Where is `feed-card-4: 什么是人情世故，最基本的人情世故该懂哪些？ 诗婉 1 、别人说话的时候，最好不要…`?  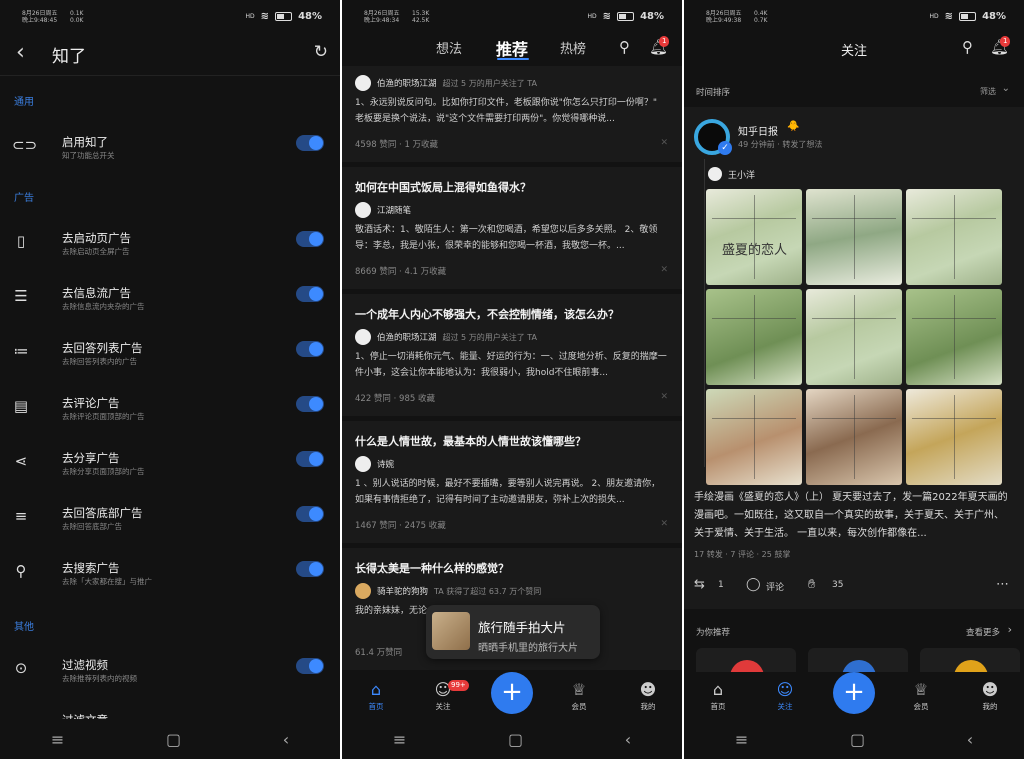
feed-card-4: 什么是人情世故，最基本的人情世故该懂哪些？ 诗婉 1 、别人说话的时候，最好不要… is located at coordinates (512, 482).